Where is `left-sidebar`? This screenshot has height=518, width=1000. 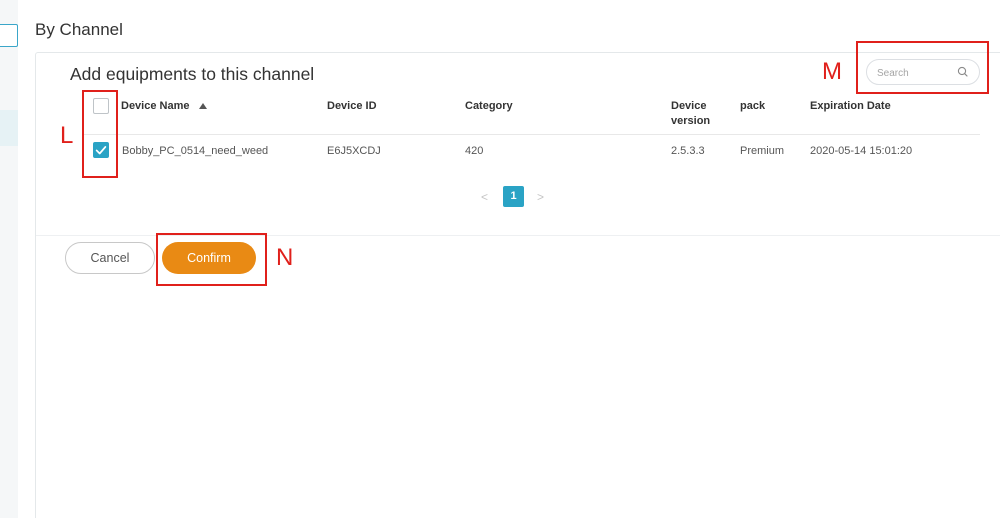
left-sidebar is located at coordinates (9, 259).